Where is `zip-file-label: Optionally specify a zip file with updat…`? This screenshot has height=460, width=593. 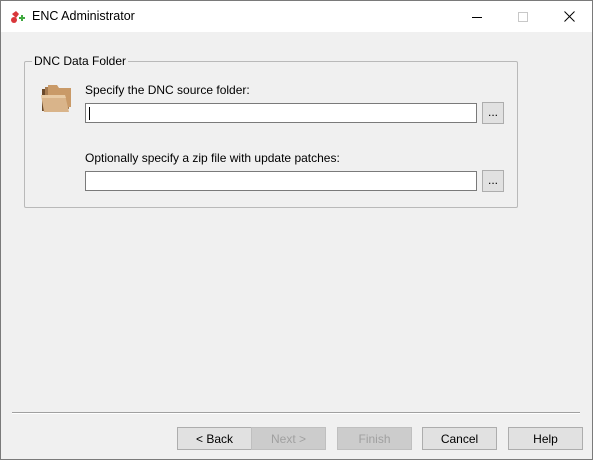 zip-file-label: Optionally specify a zip file with updat… is located at coordinates (212, 158).